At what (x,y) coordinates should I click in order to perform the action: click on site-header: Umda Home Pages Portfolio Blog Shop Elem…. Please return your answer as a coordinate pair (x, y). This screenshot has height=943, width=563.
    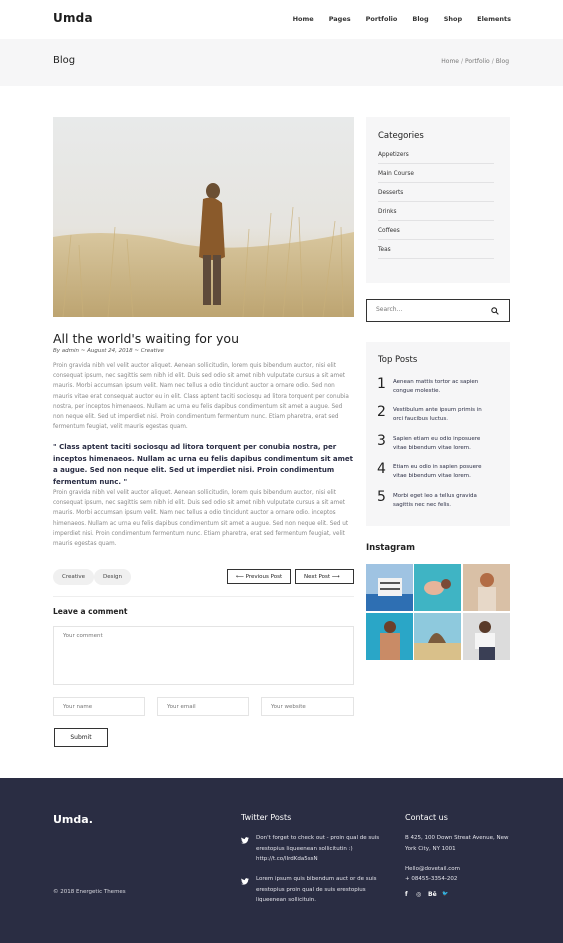
    Looking at the image, I should click on (281, 19).